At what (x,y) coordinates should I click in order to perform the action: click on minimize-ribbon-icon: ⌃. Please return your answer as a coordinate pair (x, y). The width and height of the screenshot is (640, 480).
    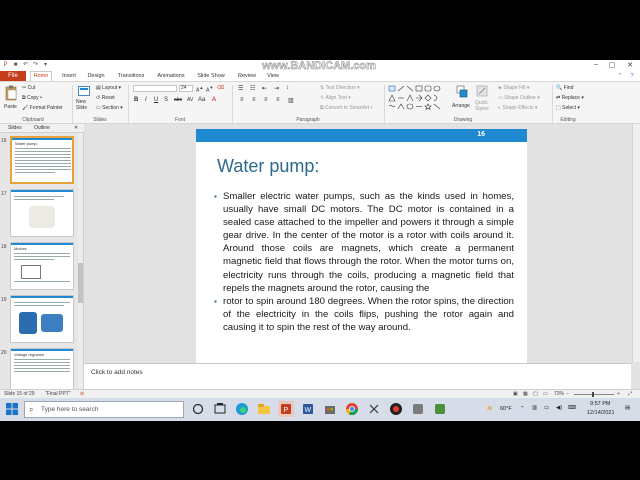
    Looking at the image, I should click on (620, 76).